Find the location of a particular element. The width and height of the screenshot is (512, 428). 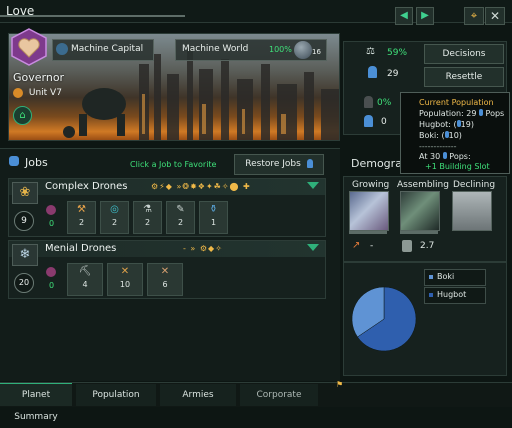

wrench-icon: ✕ is located at coordinates (125, 271).